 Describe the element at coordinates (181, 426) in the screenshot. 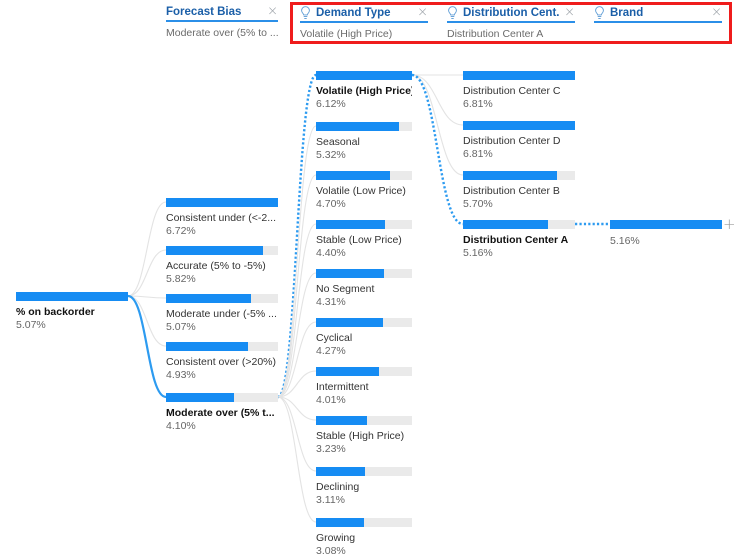

I see `node-value: 4.10%` at that location.